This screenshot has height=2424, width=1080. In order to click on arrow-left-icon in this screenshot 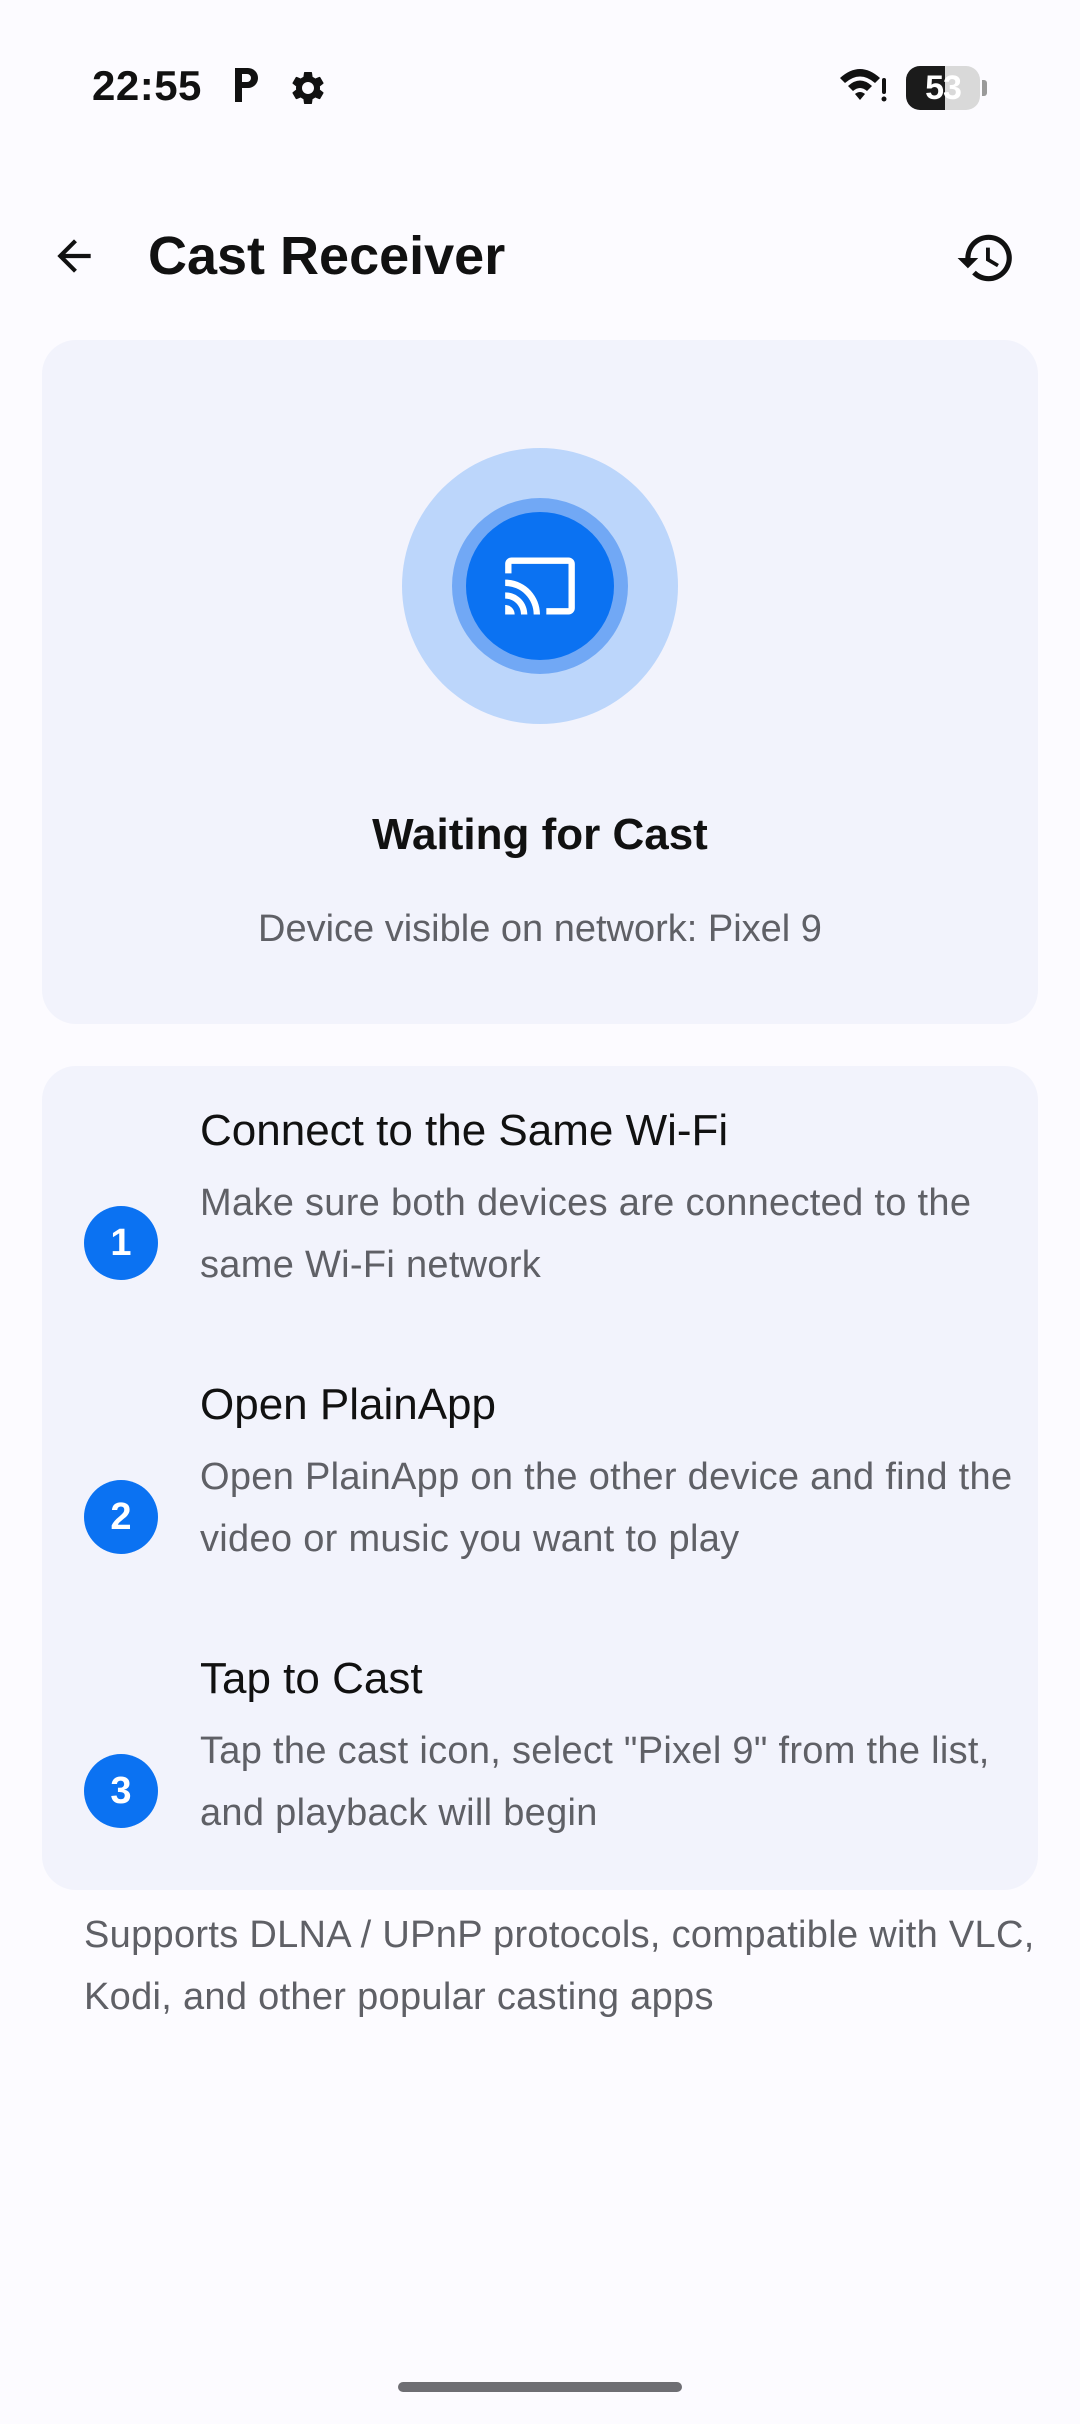, I will do `click(74, 256)`.